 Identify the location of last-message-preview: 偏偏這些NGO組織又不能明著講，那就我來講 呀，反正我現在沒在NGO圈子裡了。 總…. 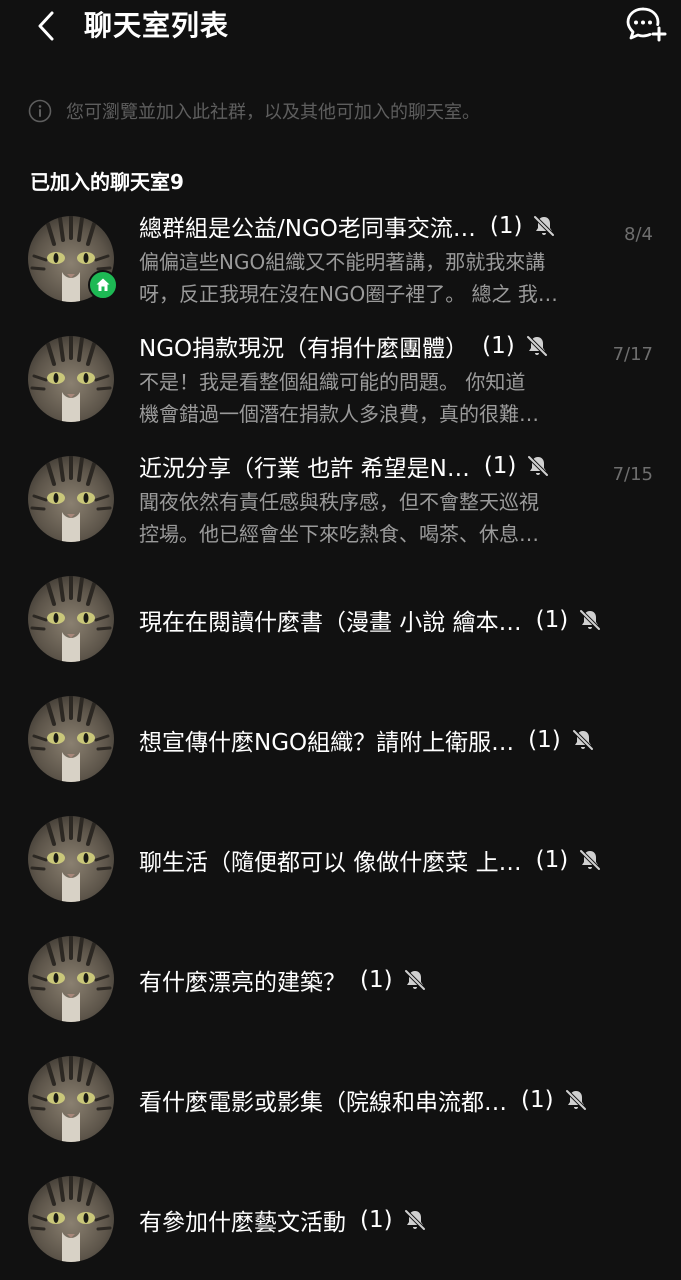
(364, 278).